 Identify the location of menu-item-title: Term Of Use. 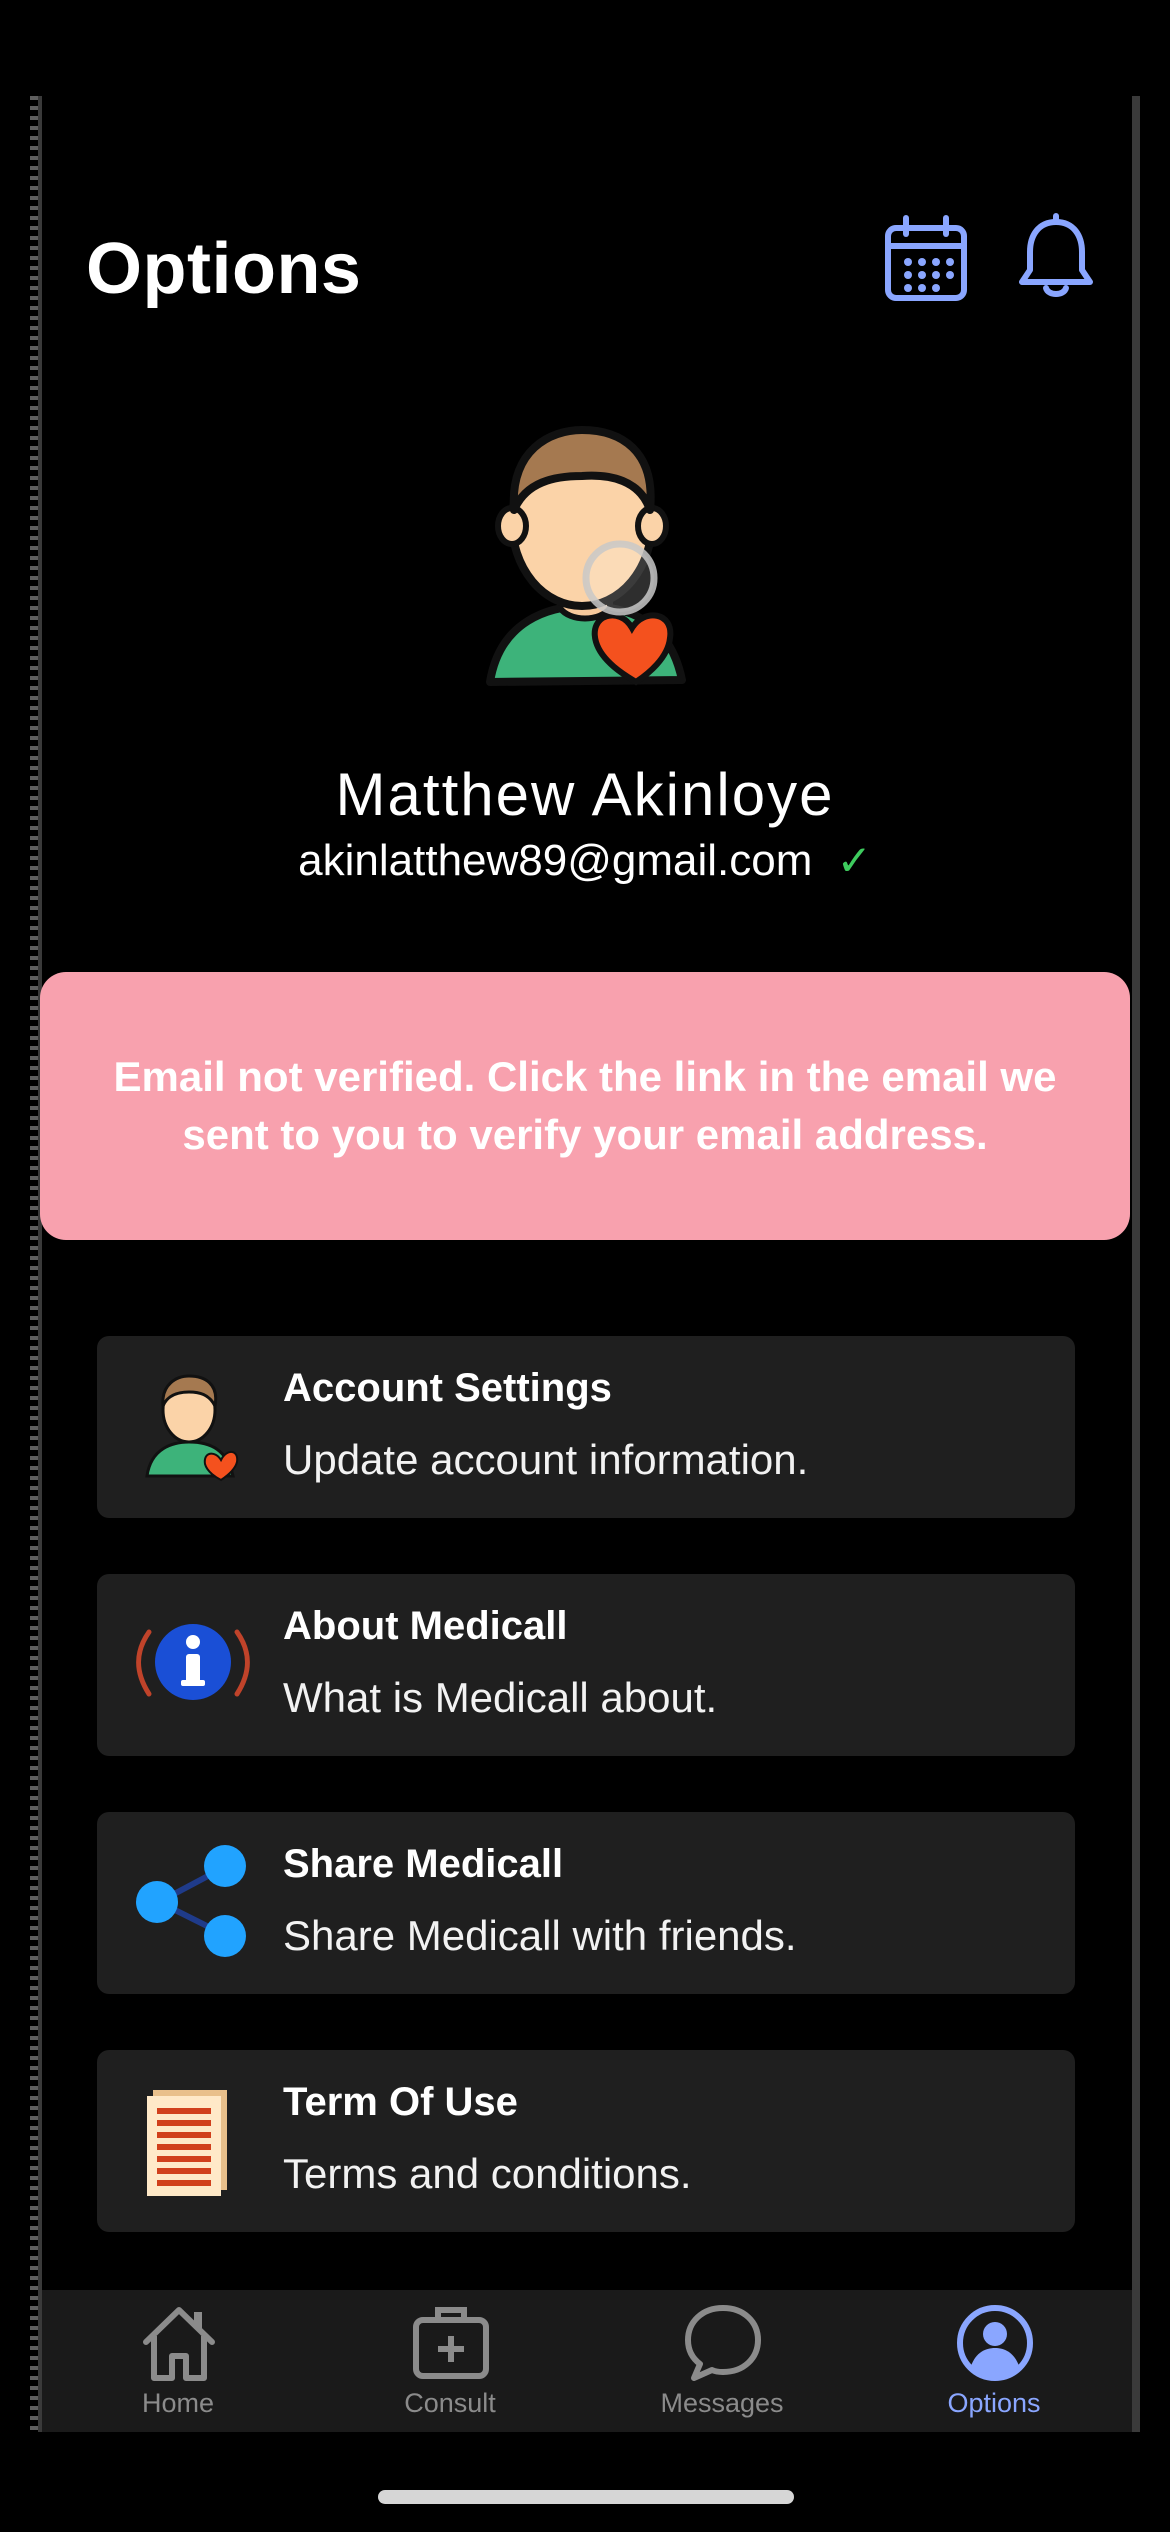
(400, 2102).